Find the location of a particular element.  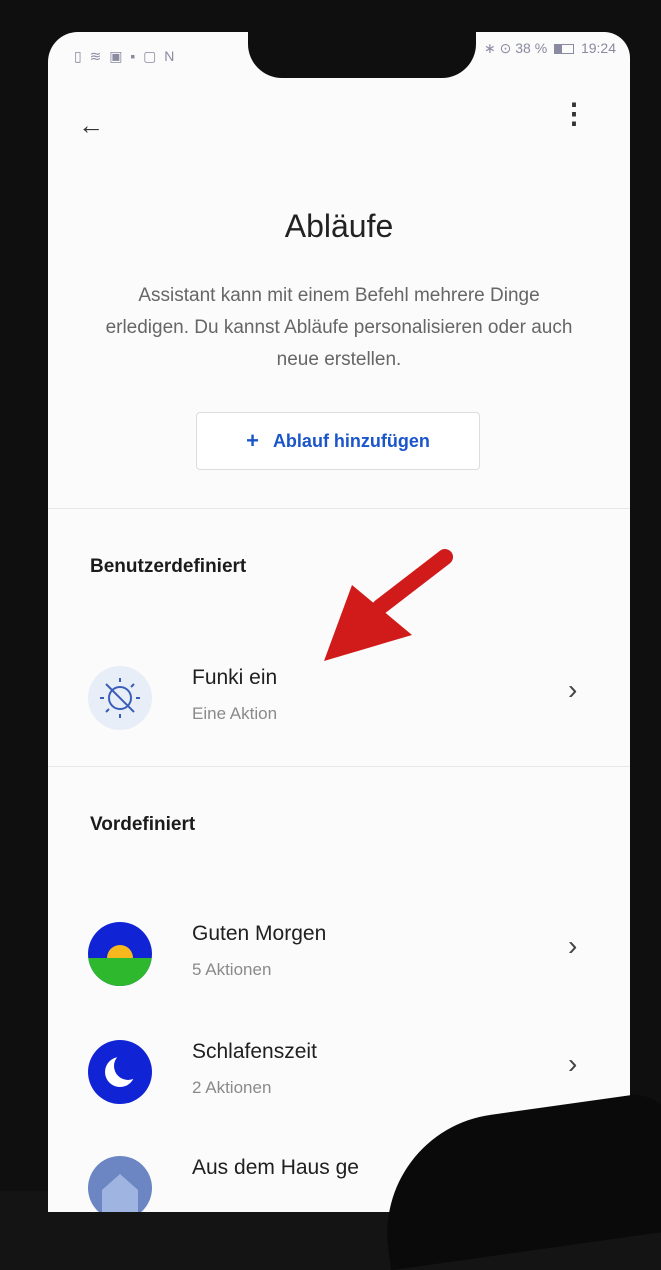

no-signal-icon is located at coordinates (120, 698).